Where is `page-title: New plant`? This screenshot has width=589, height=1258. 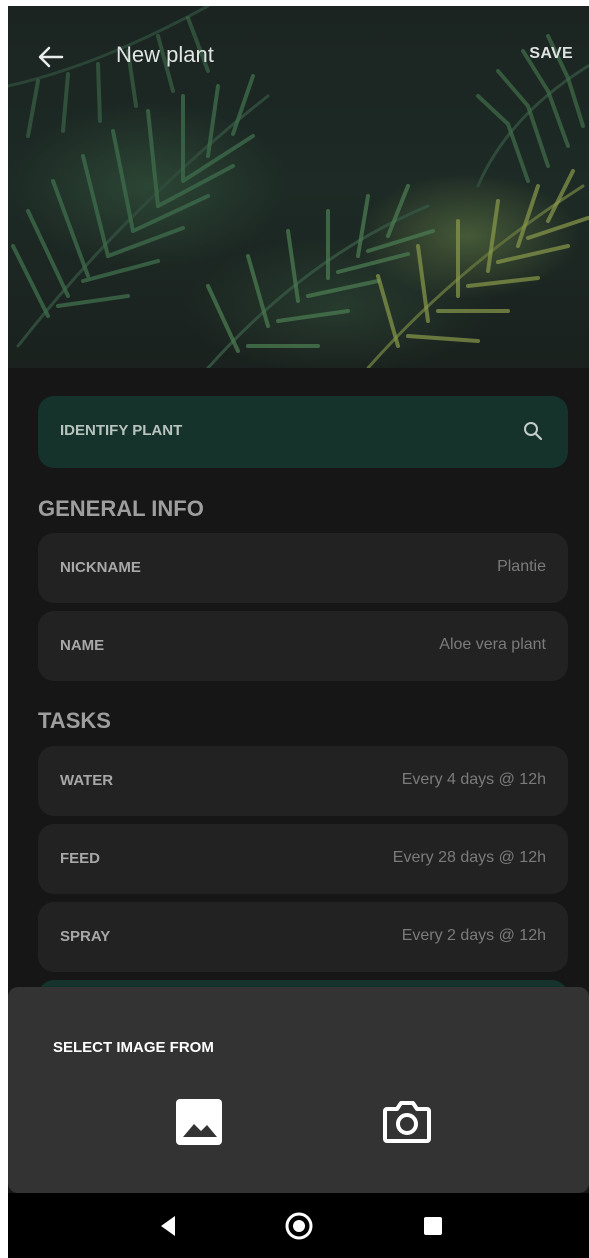 page-title: New plant is located at coordinates (165, 54).